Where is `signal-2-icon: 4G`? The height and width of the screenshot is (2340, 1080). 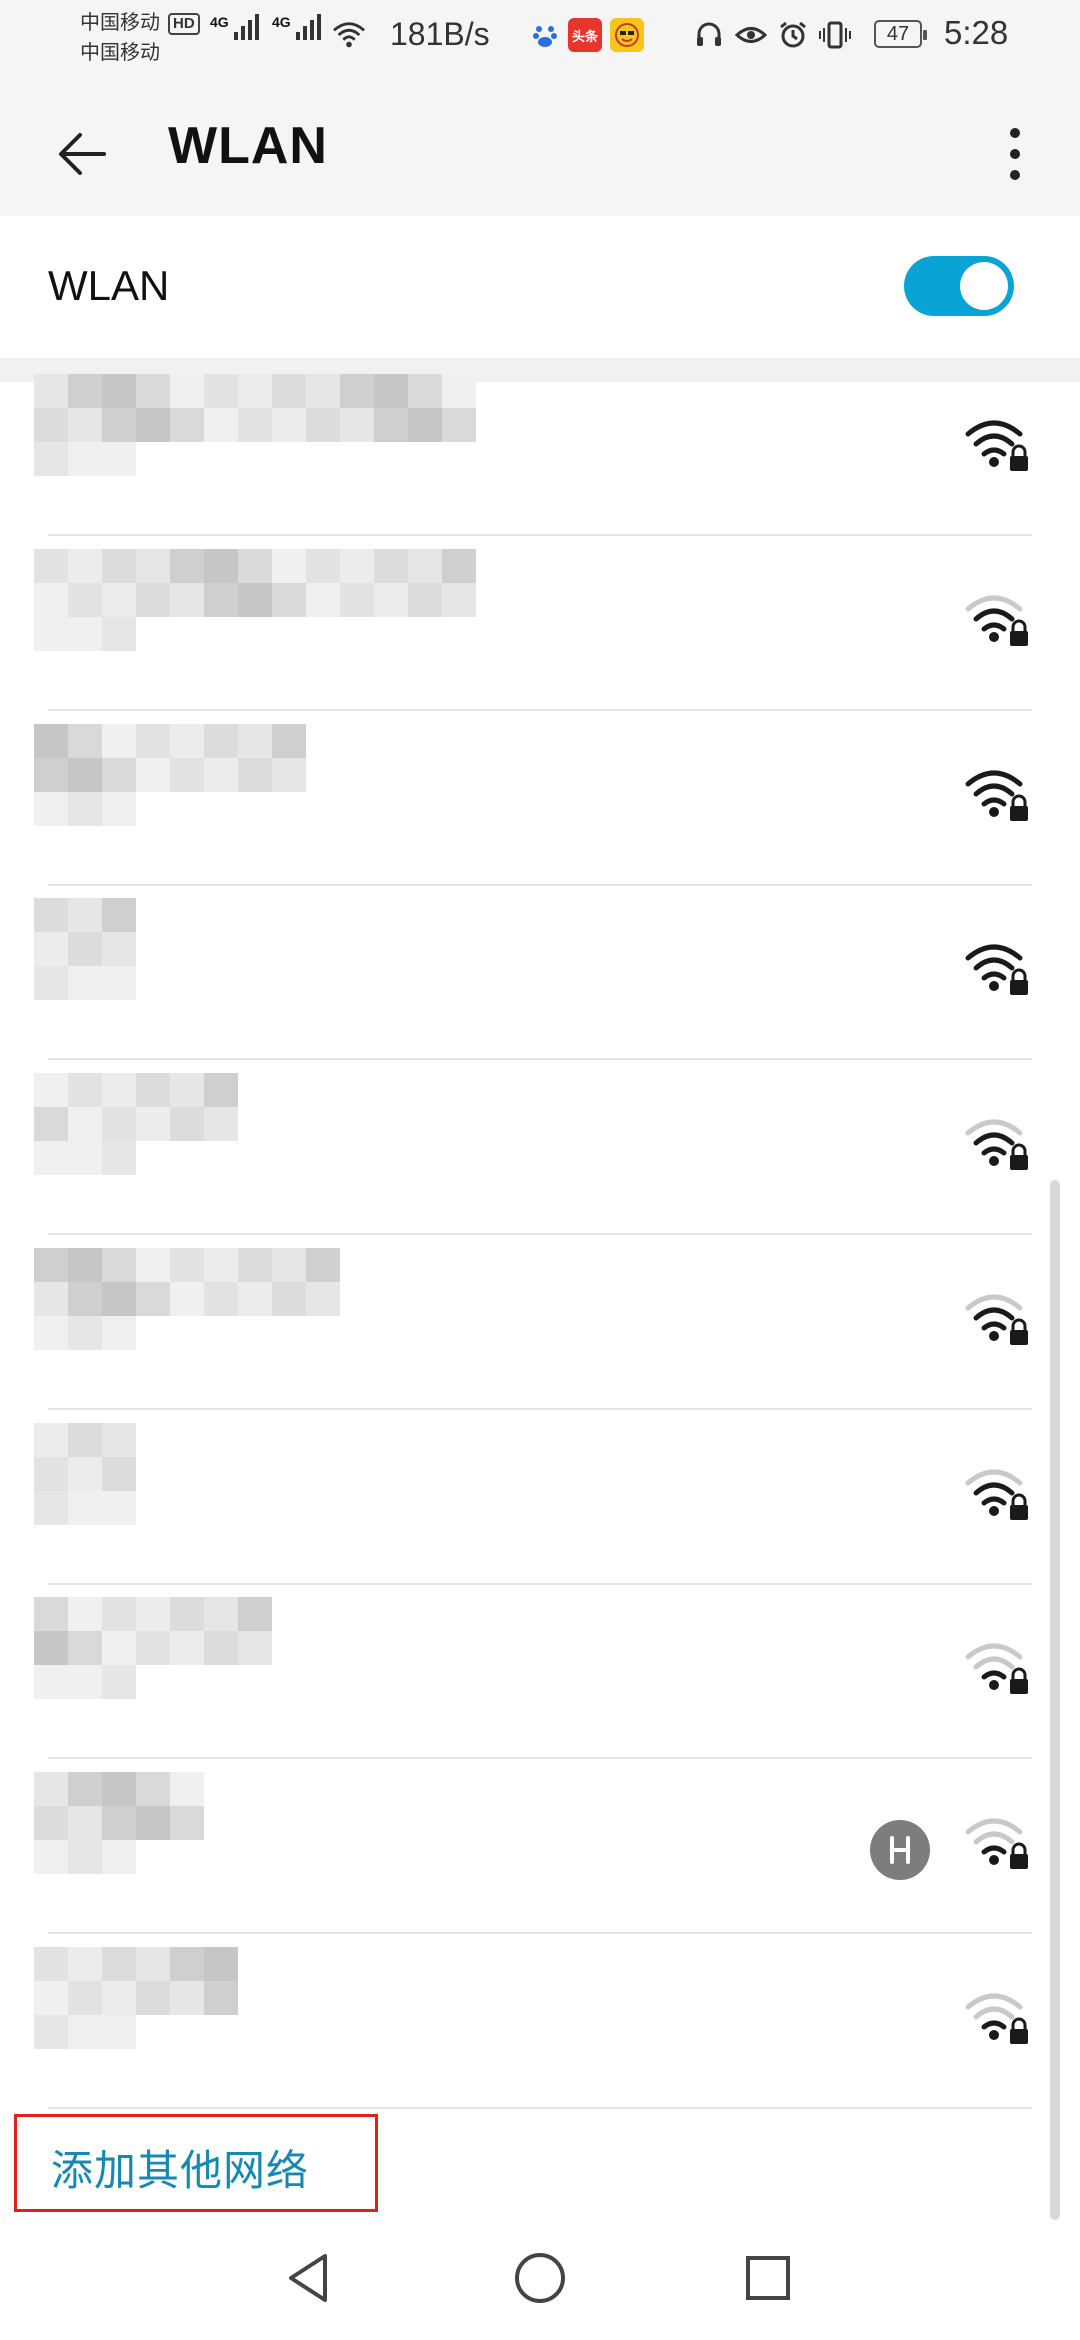
signal-2-icon: 4G is located at coordinates (296, 27).